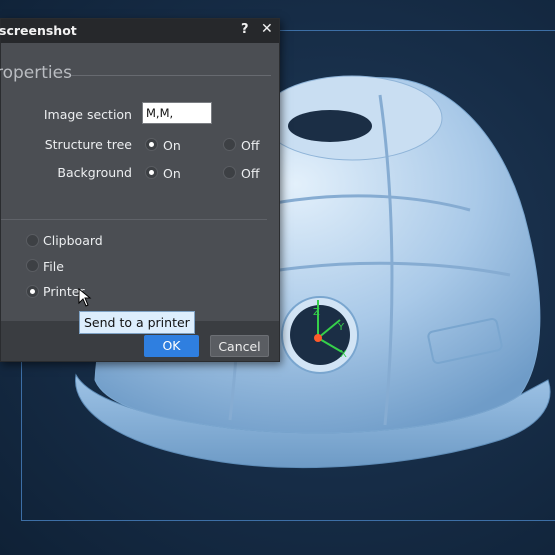 The width and height of the screenshot is (555, 555). I want to click on axis-x-label: X, so click(343, 354).